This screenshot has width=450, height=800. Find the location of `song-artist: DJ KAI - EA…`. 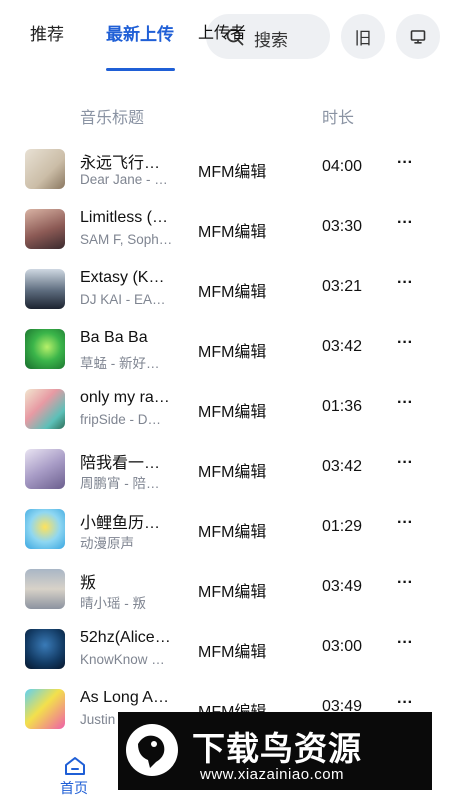

song-artist: DJ KAI - EA… is located at coordinates (123, 299).